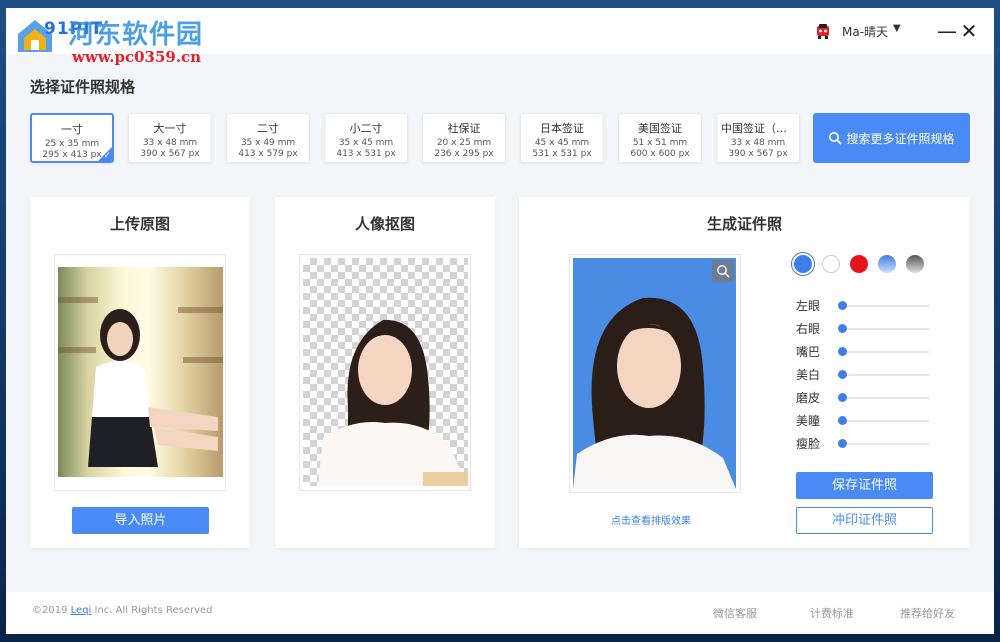 The image size is (1000, 642). What do you see at coordinates (50, 610) in the screenshot?
I see `copyright-prefix: ©2019` at bounding box center [50, 610].